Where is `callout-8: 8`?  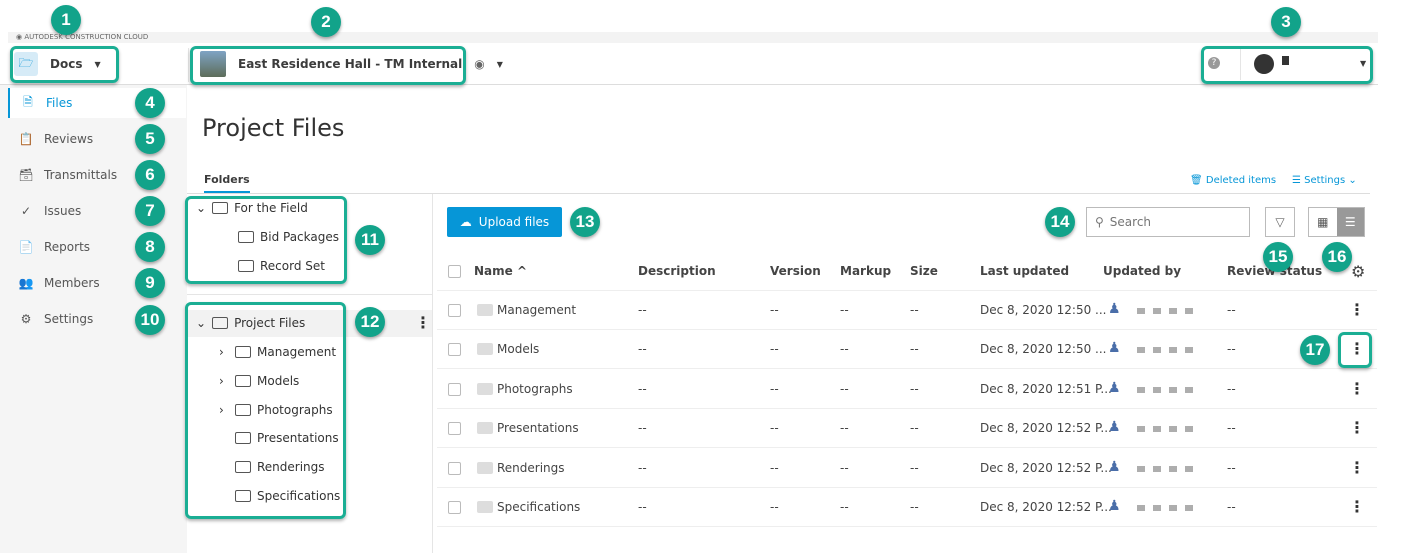
callout-8: 8 is located at coordinates (150, 247).